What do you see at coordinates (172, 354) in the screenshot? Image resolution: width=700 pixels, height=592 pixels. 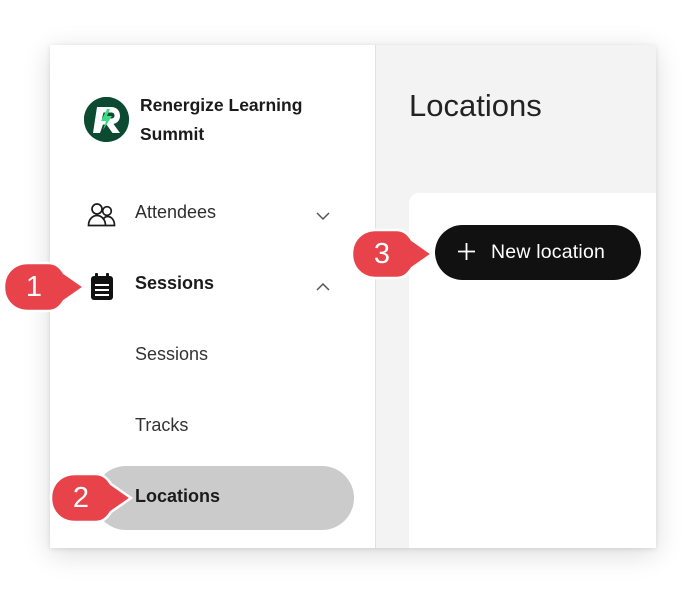 I see `sidebar-subitem-label: Sessions` at bounding box center [172, 354].